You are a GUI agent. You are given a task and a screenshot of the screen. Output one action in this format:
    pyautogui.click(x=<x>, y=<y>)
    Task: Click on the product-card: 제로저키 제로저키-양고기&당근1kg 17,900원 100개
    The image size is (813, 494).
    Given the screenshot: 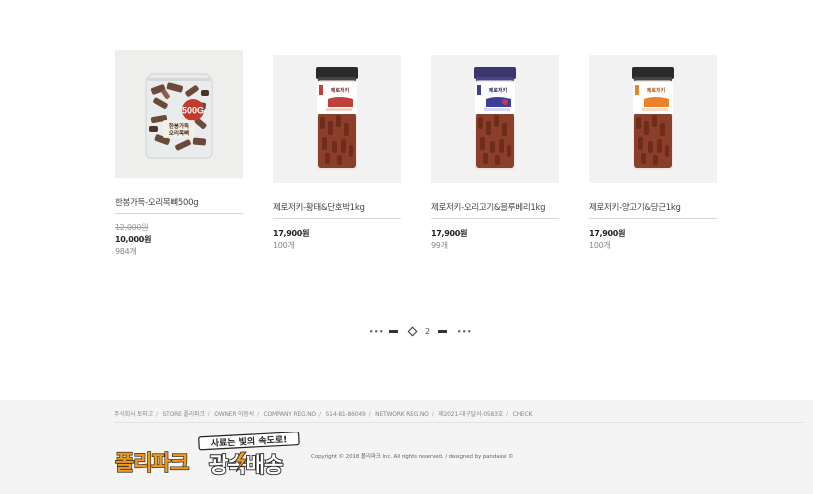 What is the action you would take?
    pyautogui.click(x=653, y=153)
    